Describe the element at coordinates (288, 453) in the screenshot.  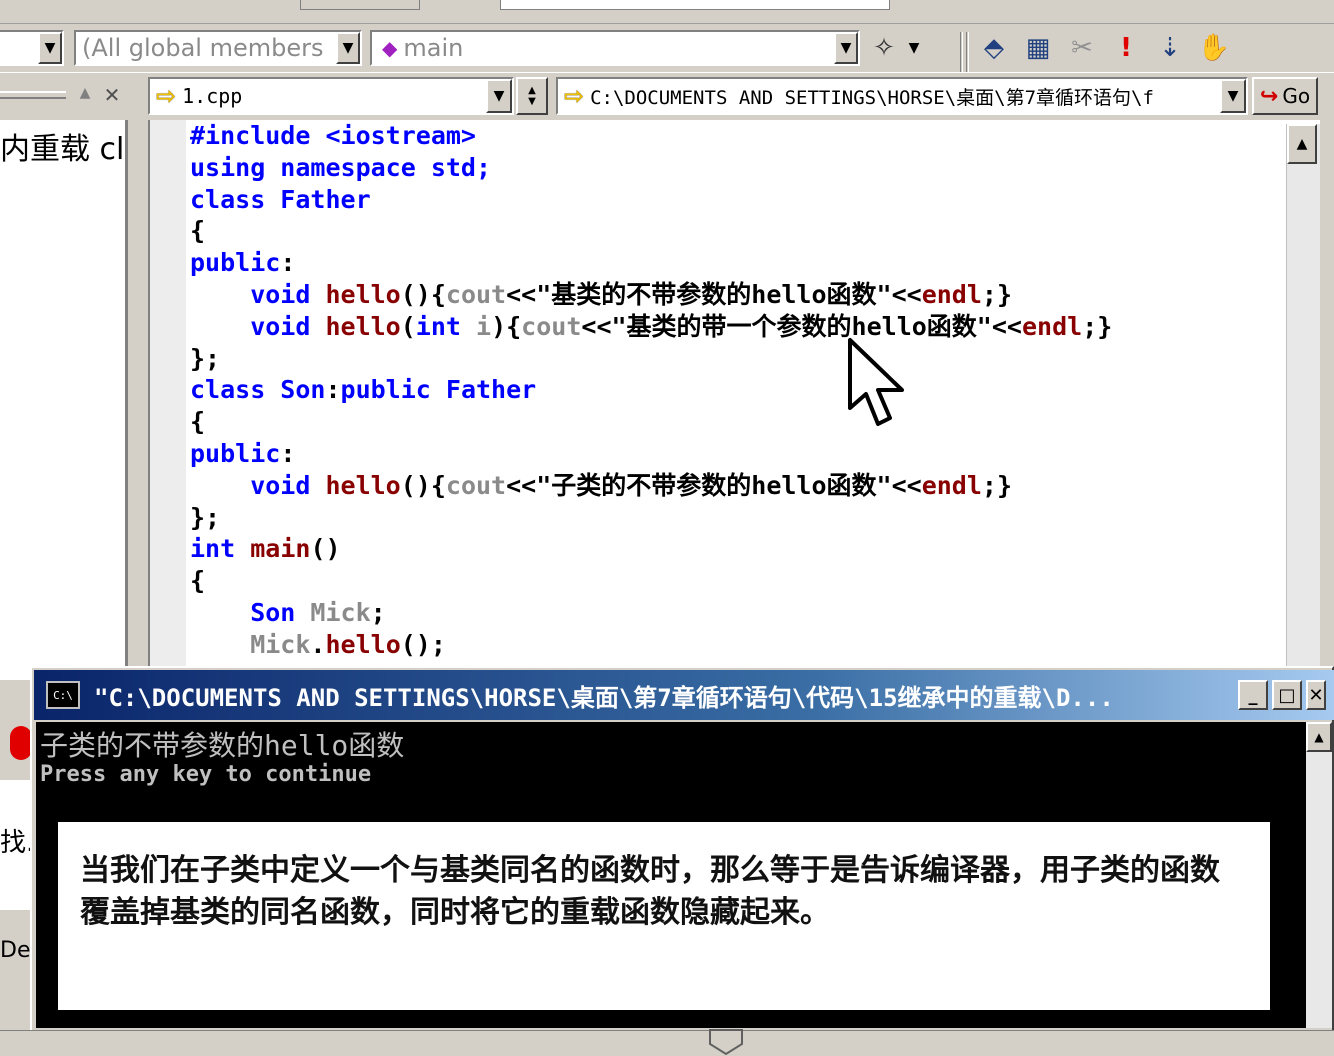
I see `code-token: :` at that location.